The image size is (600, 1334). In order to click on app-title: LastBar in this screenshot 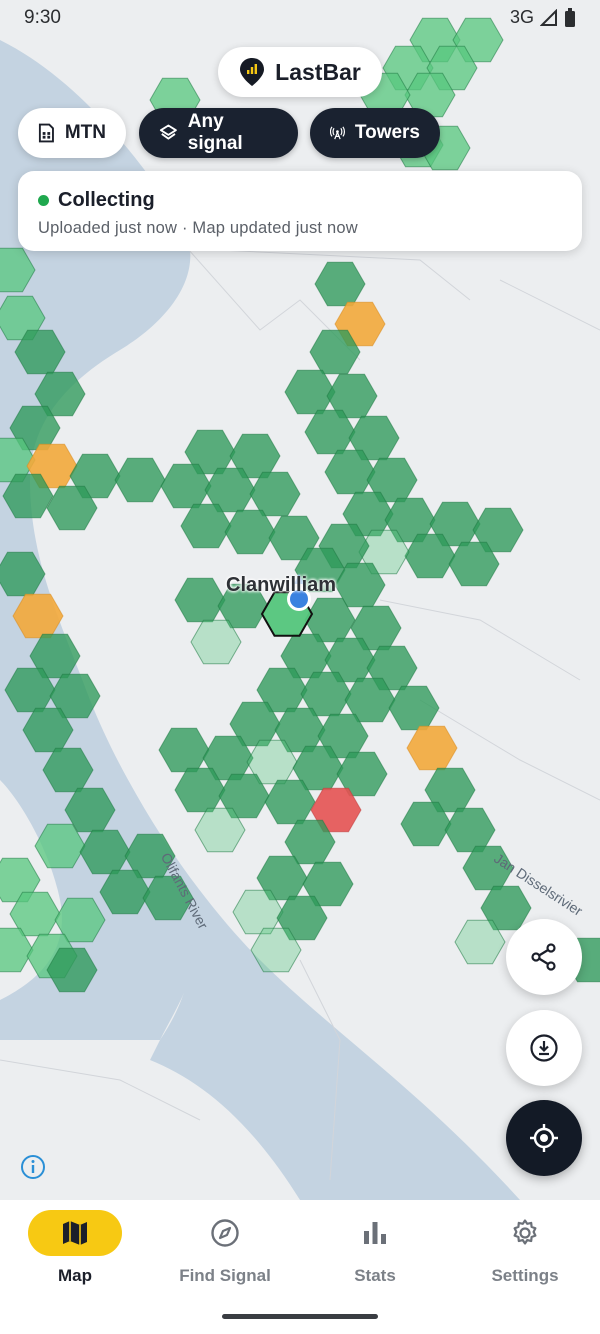, I will do `click(318, 71)`.